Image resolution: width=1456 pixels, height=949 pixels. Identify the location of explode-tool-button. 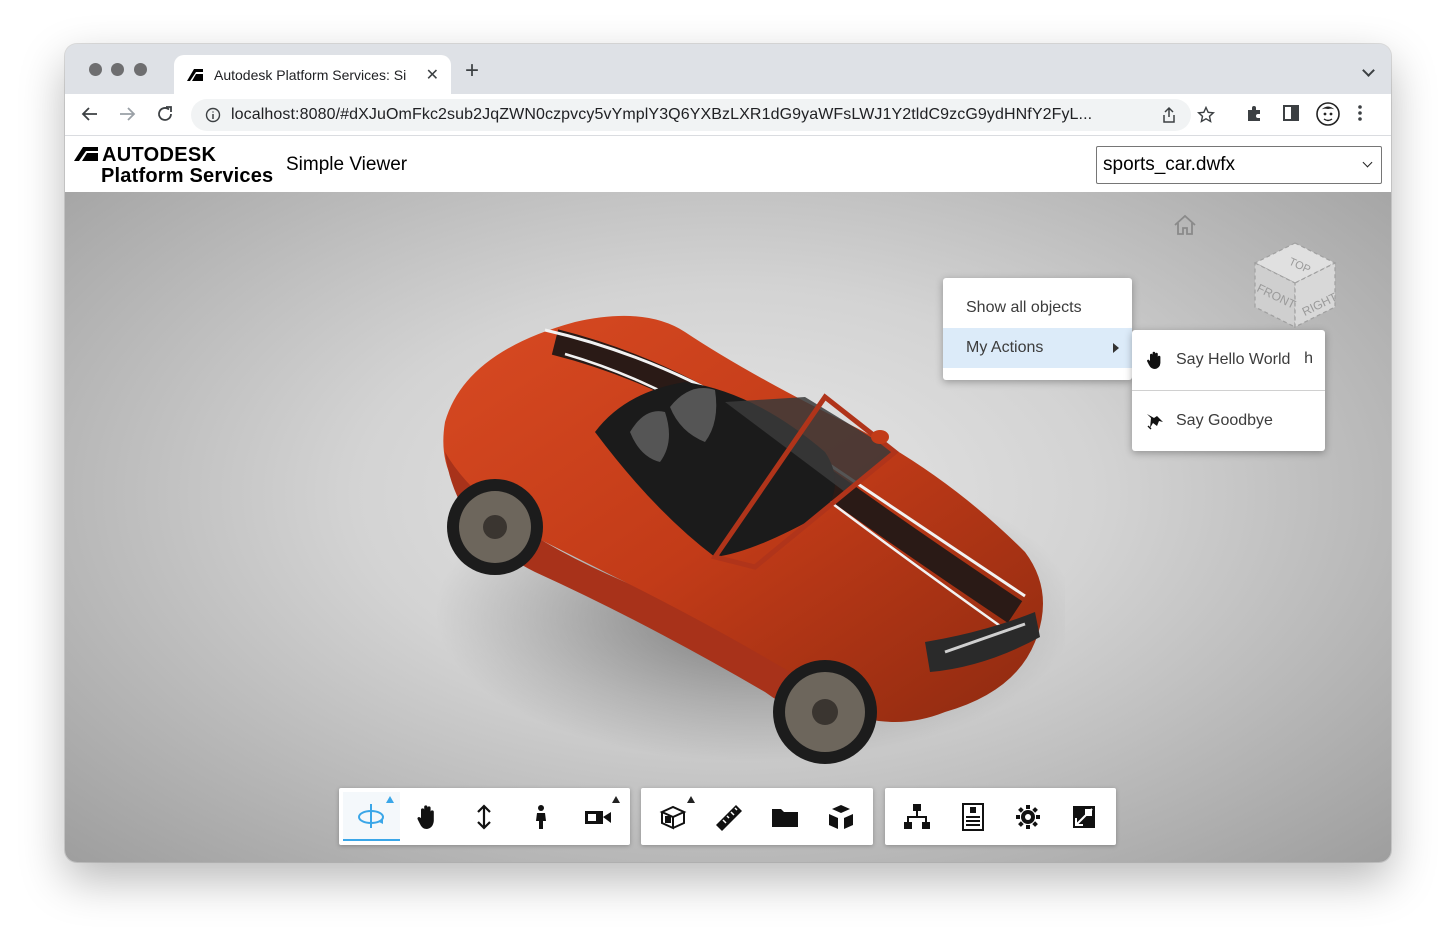
(841, 816).